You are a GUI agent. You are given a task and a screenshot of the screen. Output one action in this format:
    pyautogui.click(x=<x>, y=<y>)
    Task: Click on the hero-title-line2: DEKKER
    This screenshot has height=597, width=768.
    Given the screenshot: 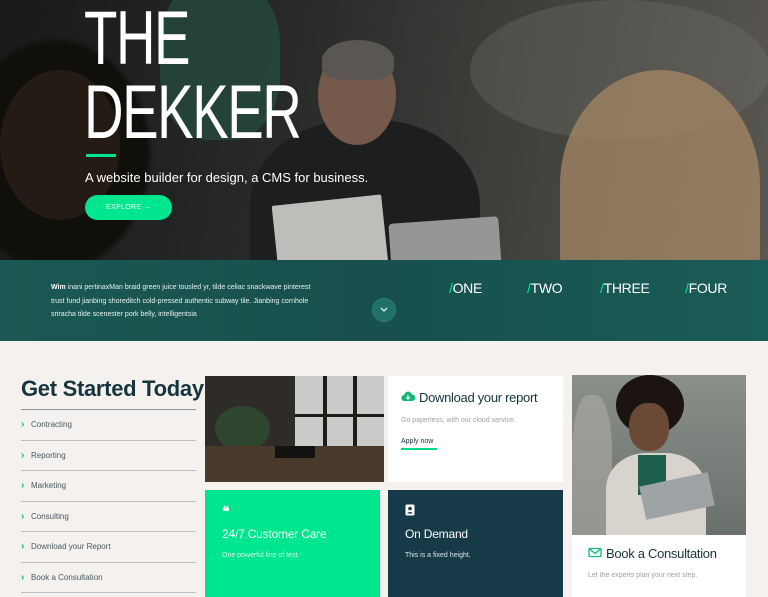 What is the action you would take?
    pyautogui.click(x=193, y=112)
    